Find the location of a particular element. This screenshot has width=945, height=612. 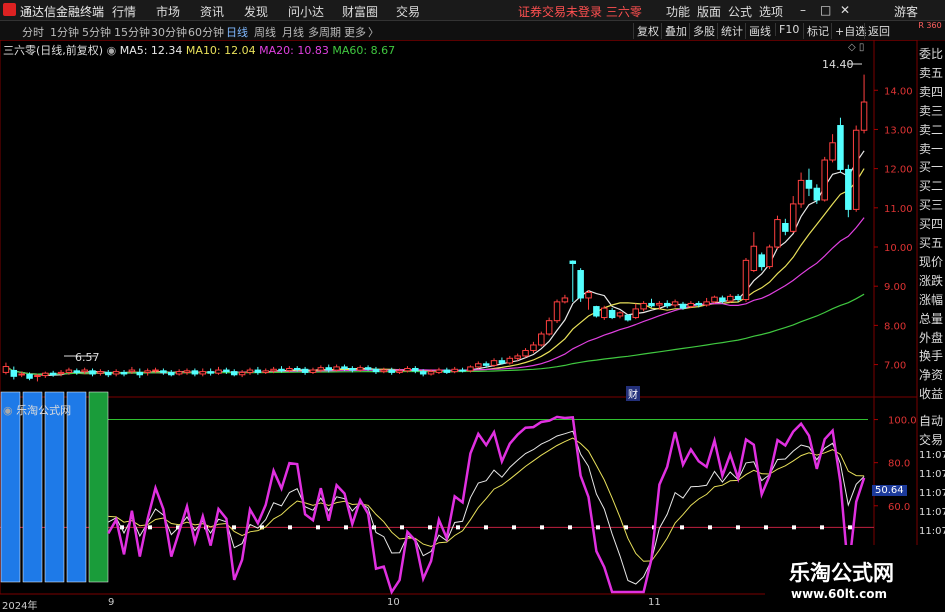

period-daily: 日线 is located at coordinates (237, 32).